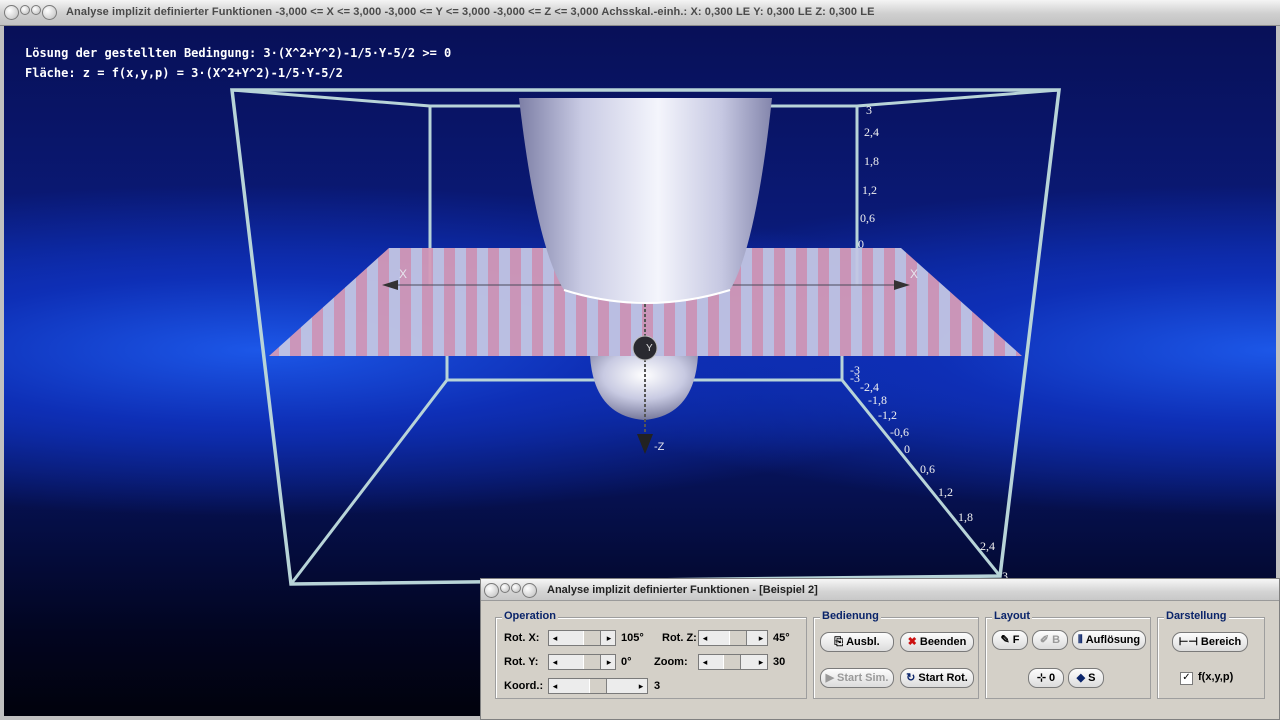 The image size is (1280, 720). What do you see at coordinates (582, 662) in the screenshot?
I see `rot-y-slider: ◂ ▸` at bounding box center [582, 662].